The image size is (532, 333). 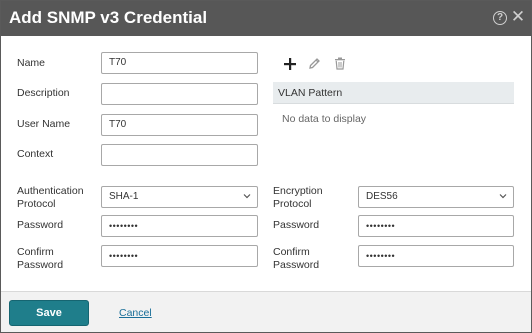 I want to click on enc-protocol-value: DES56, so click(x=382, y=196).